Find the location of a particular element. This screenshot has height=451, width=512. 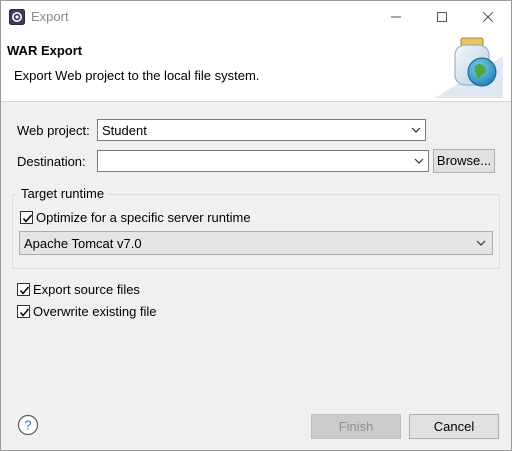

close-icon is located at coordinates (488, 16).